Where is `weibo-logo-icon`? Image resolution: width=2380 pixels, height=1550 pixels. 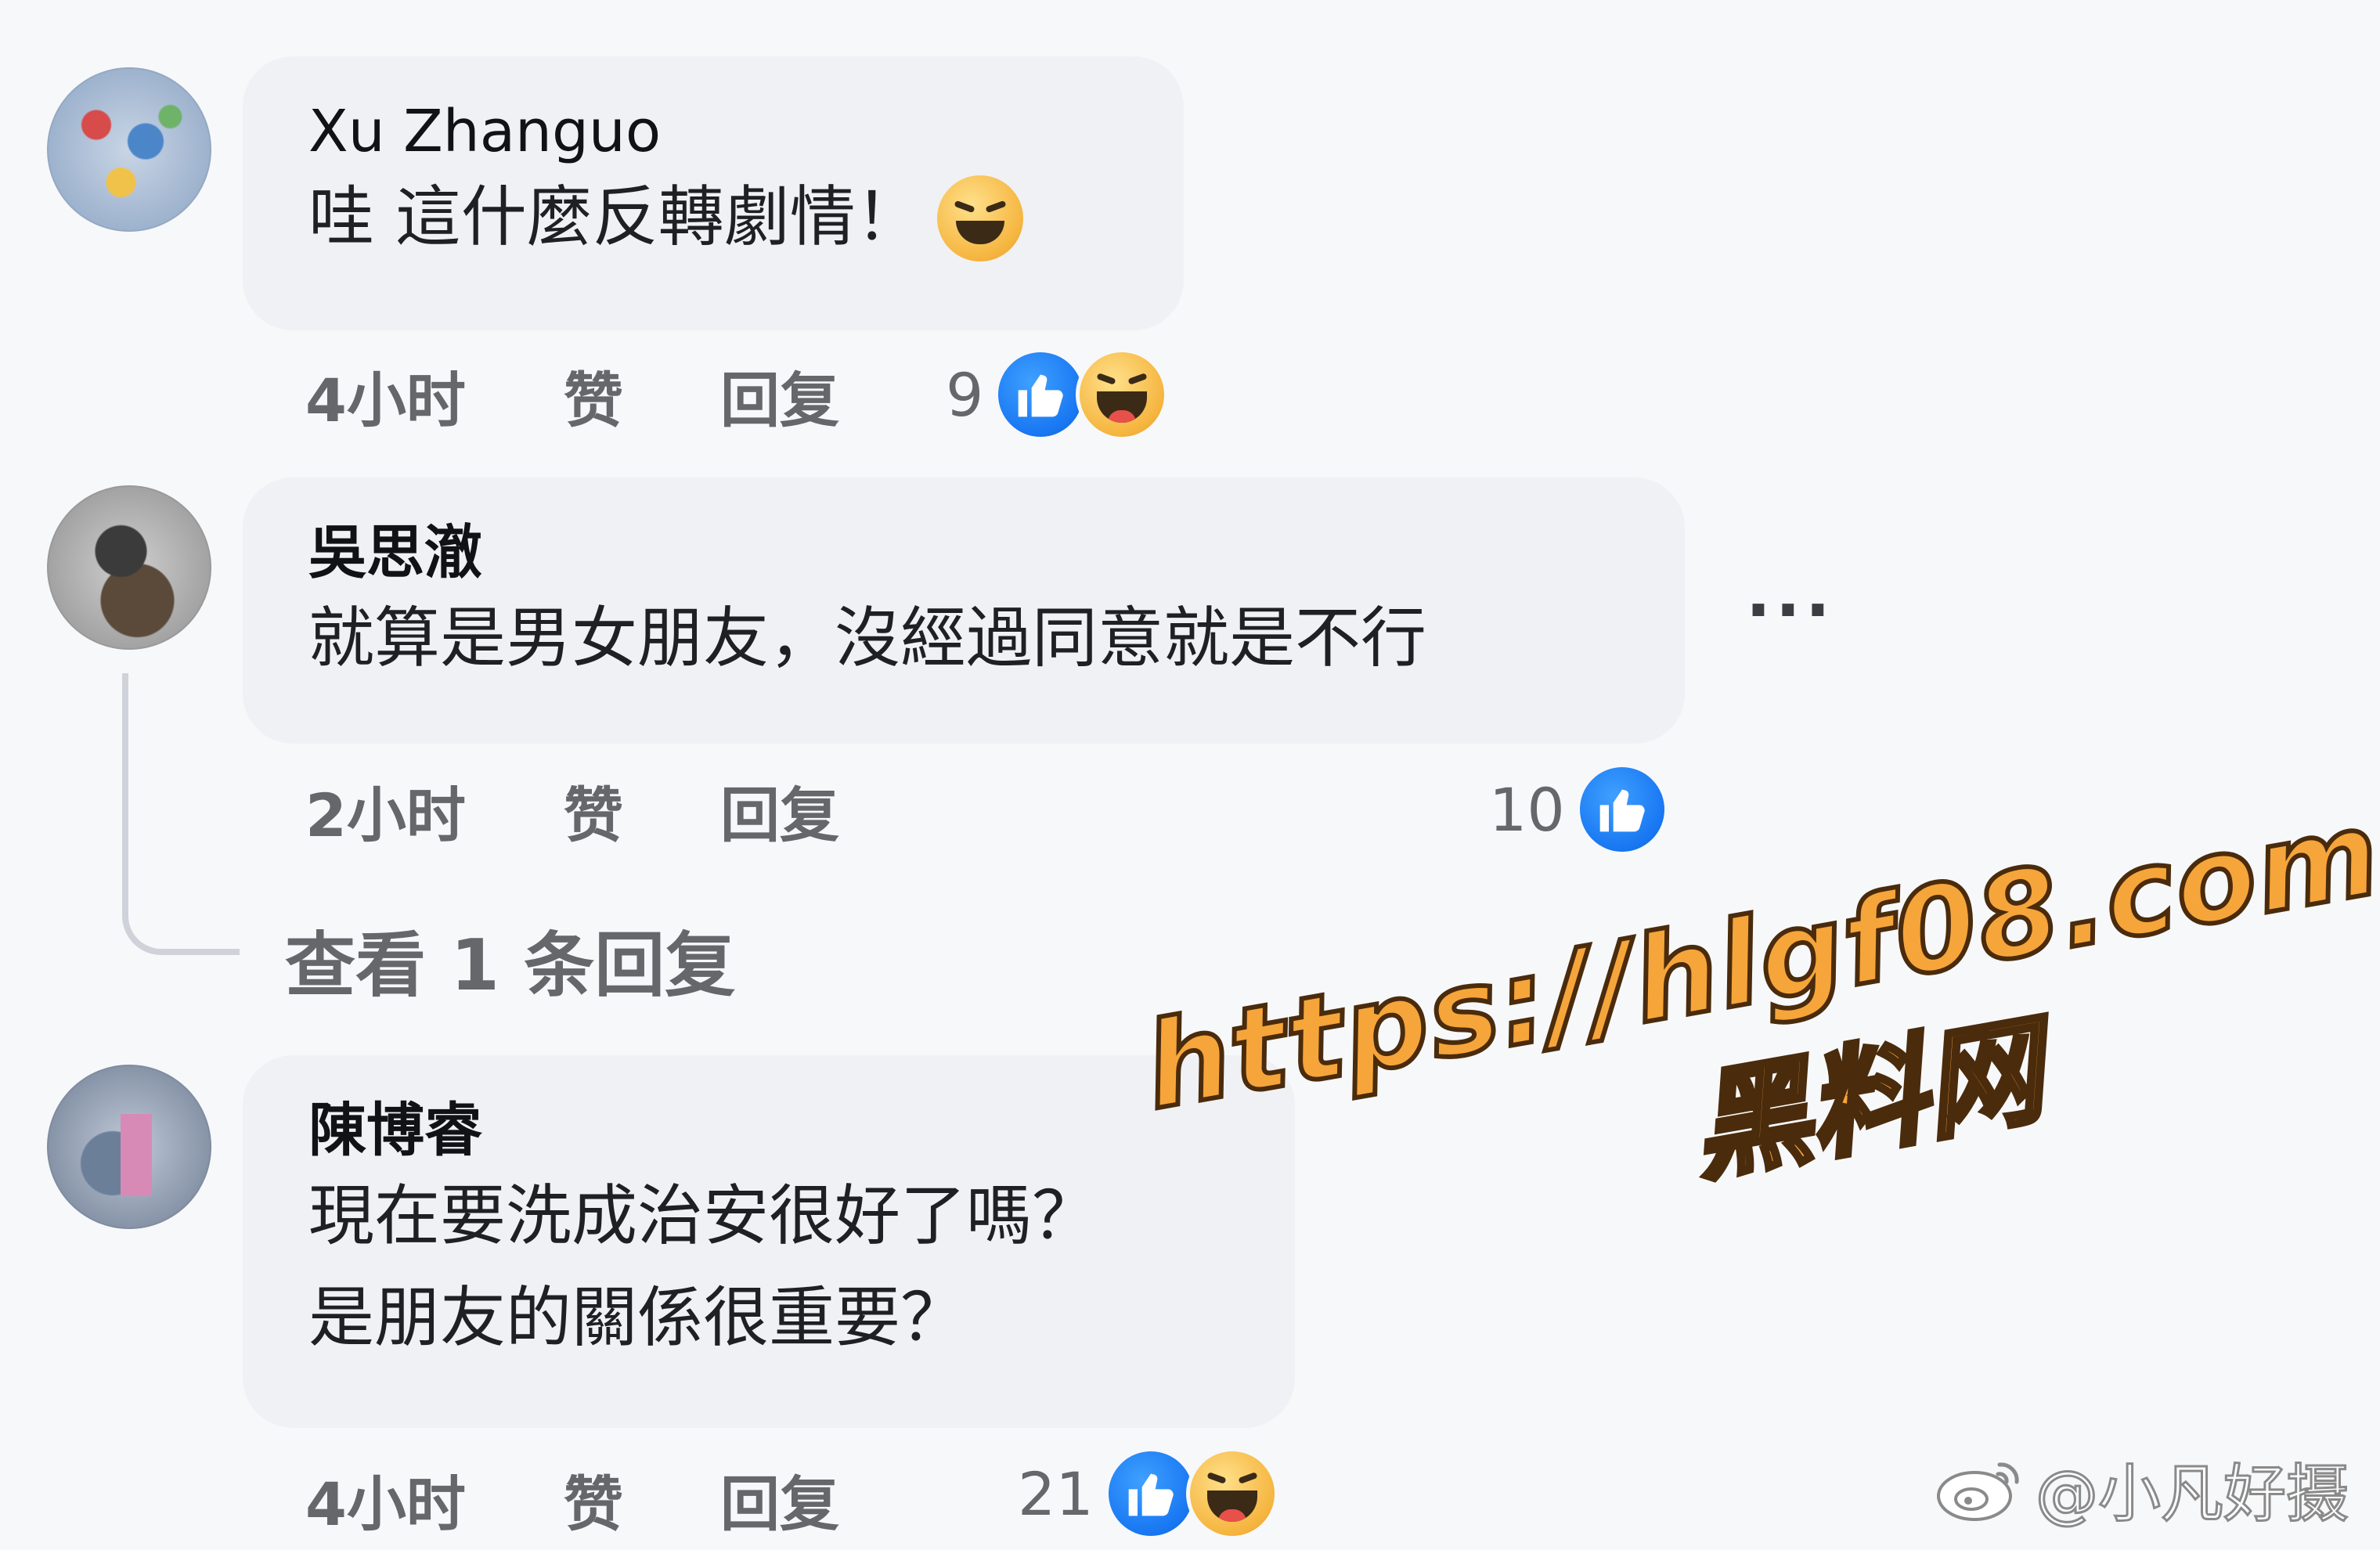 weibo-logo-icon is located at coordinates (1978, 1491).